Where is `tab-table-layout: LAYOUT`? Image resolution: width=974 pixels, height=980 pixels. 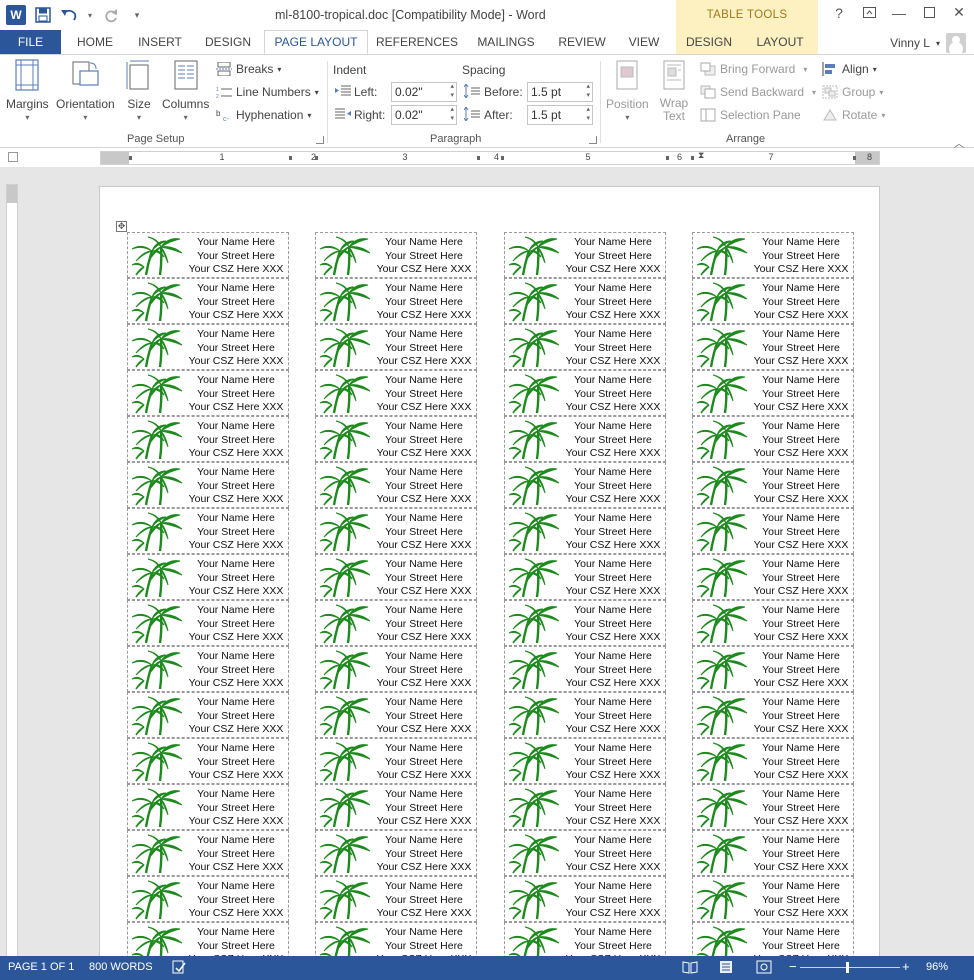 tab-table-layout: LAYOUT is located at coordinates (780, 42).